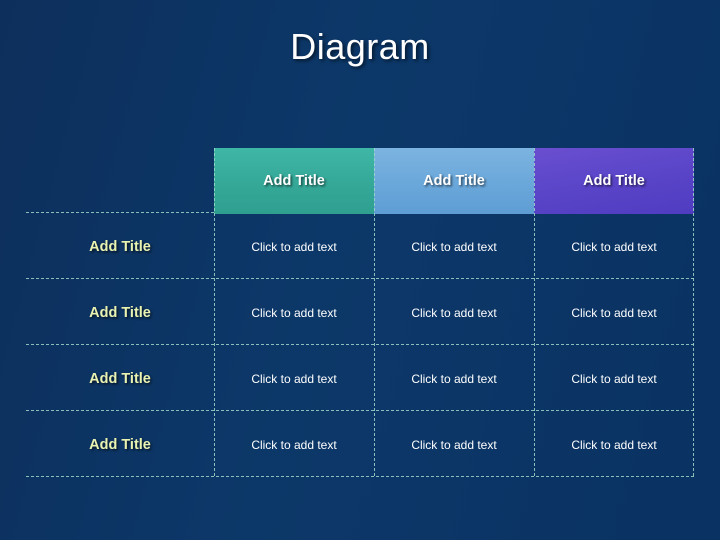 The image size is (720, 540). What do you see at coordinates (454, 379) in the screenshot?
I see `cell-r3c2: Click to add text` at bounding box center [454, 379].